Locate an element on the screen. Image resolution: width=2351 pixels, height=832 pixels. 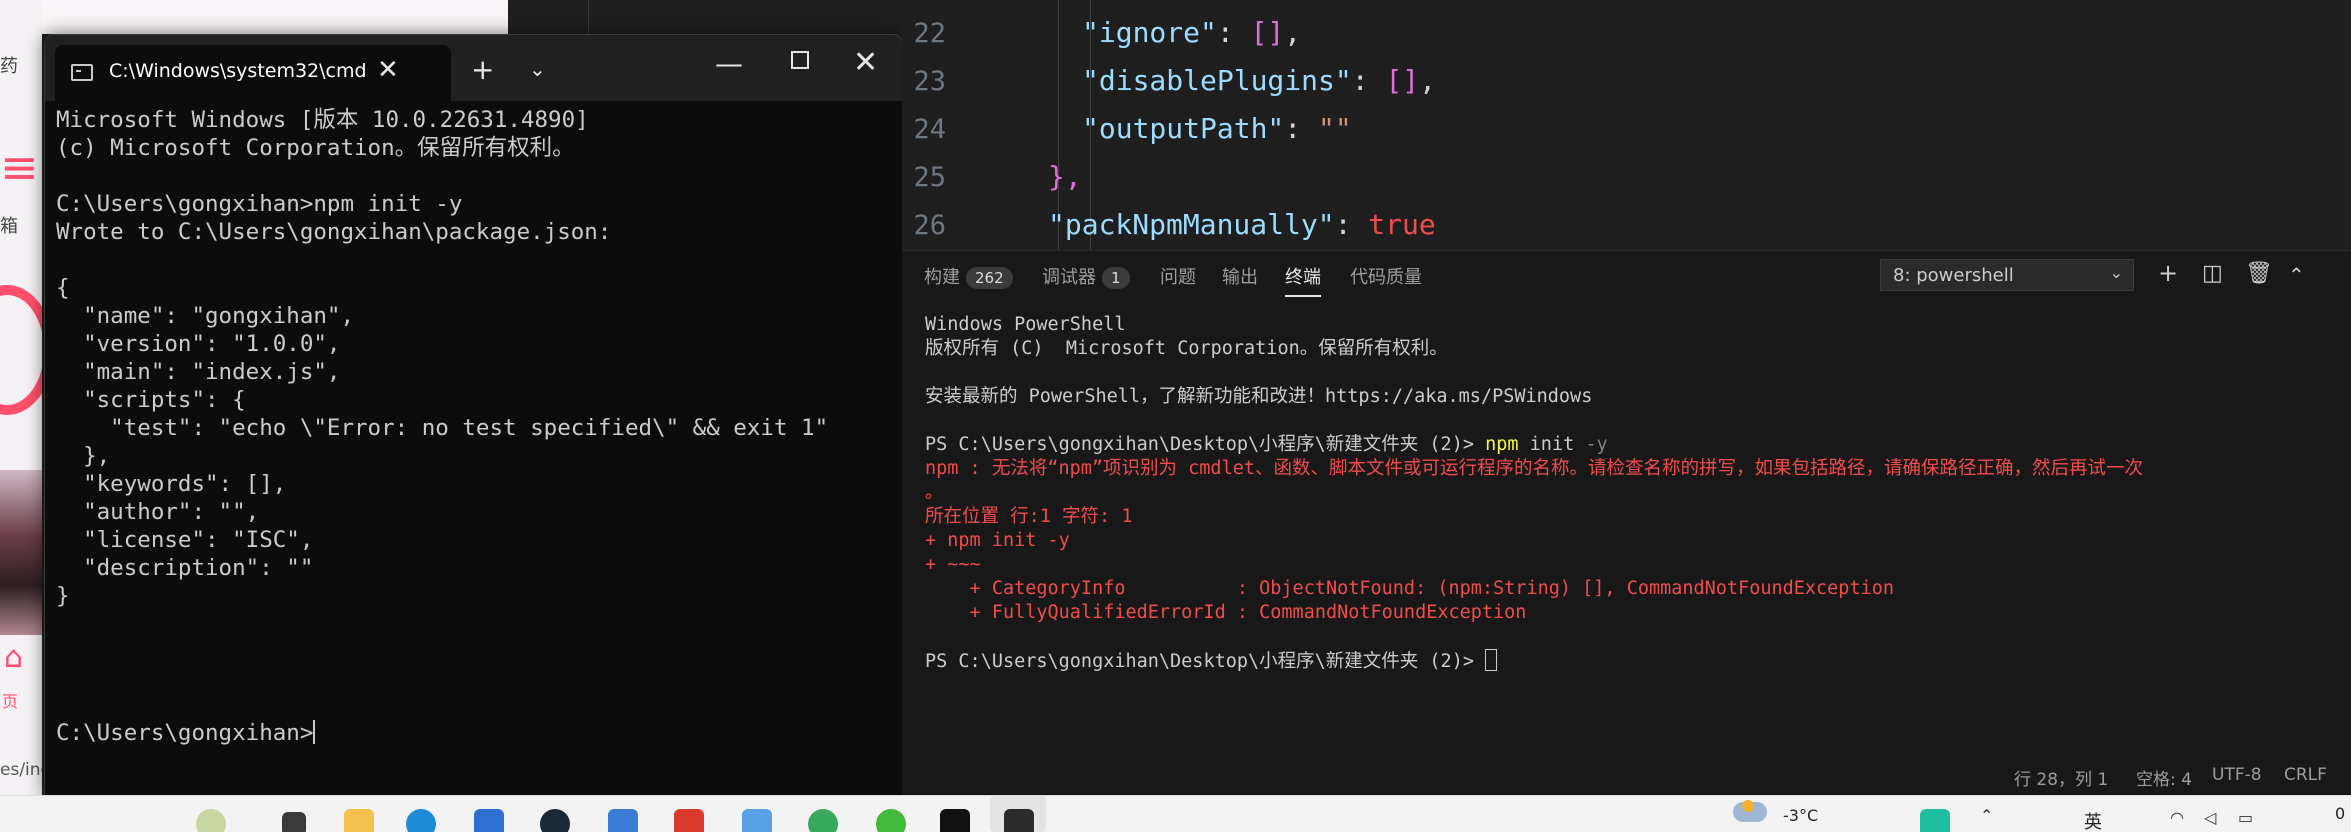
widgets-icon is located at coordinates (211, 820).